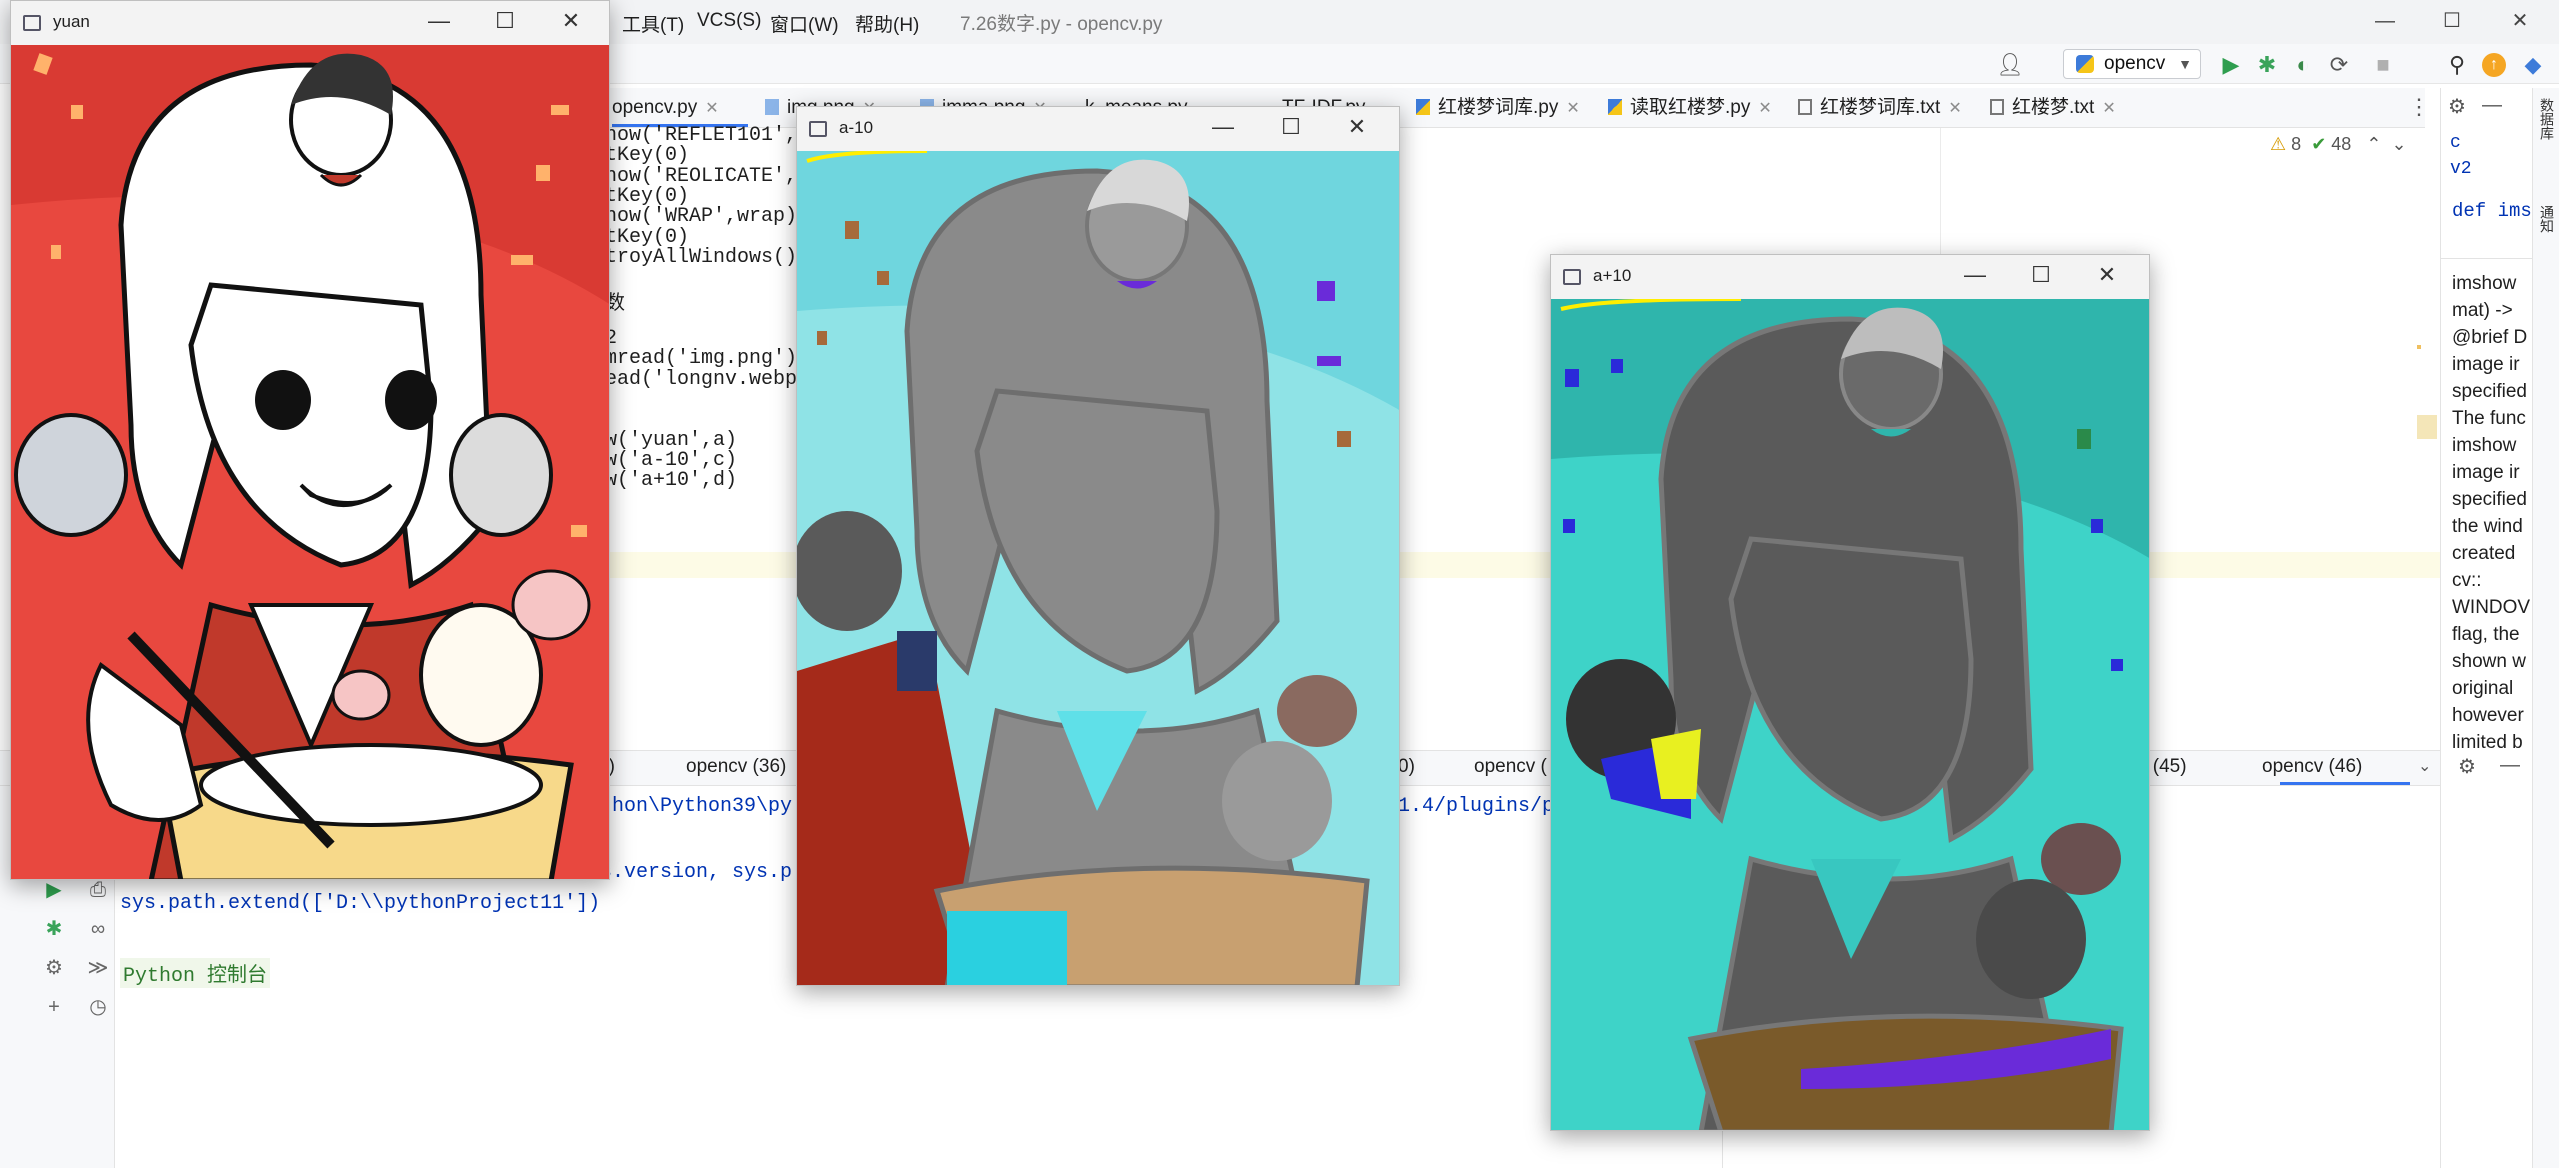  Describe the element at coordinates (2482, 310) in the screenshot. I see `doc-line: mat) ->` at that location.